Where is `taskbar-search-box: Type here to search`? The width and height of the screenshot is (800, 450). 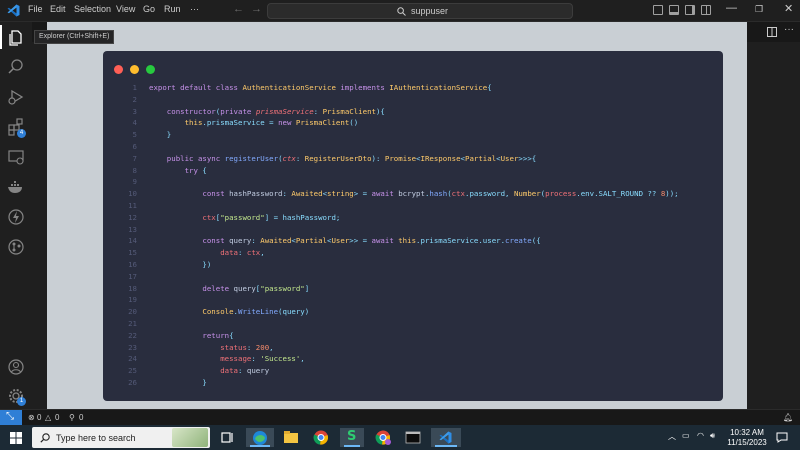
taskbar-search-box: Type here to search is located at coordinates (121, 437).